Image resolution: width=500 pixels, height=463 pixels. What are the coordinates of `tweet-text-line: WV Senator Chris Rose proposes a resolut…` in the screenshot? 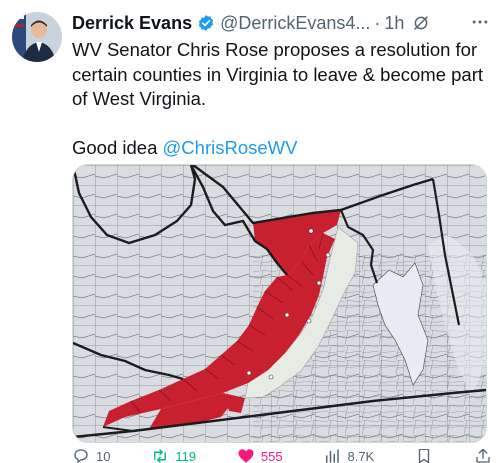 It's located at (278, 74).